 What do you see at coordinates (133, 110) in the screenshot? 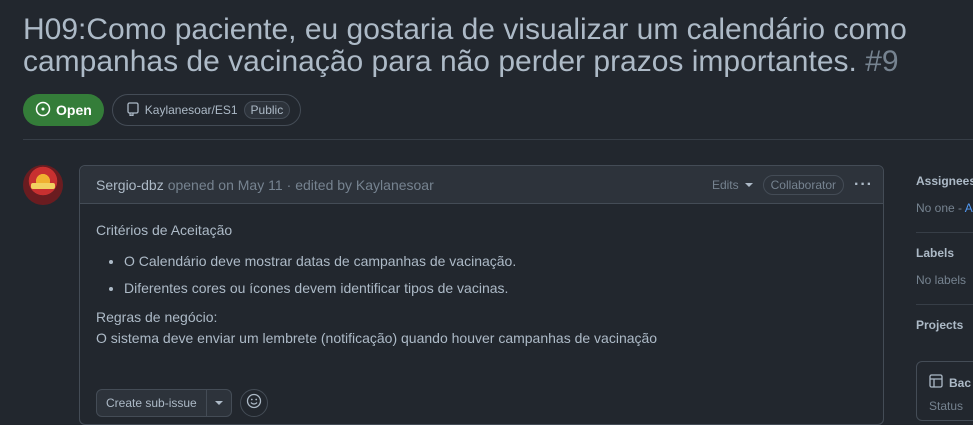
I see `repo-icon` at bounding box center [133, 110].